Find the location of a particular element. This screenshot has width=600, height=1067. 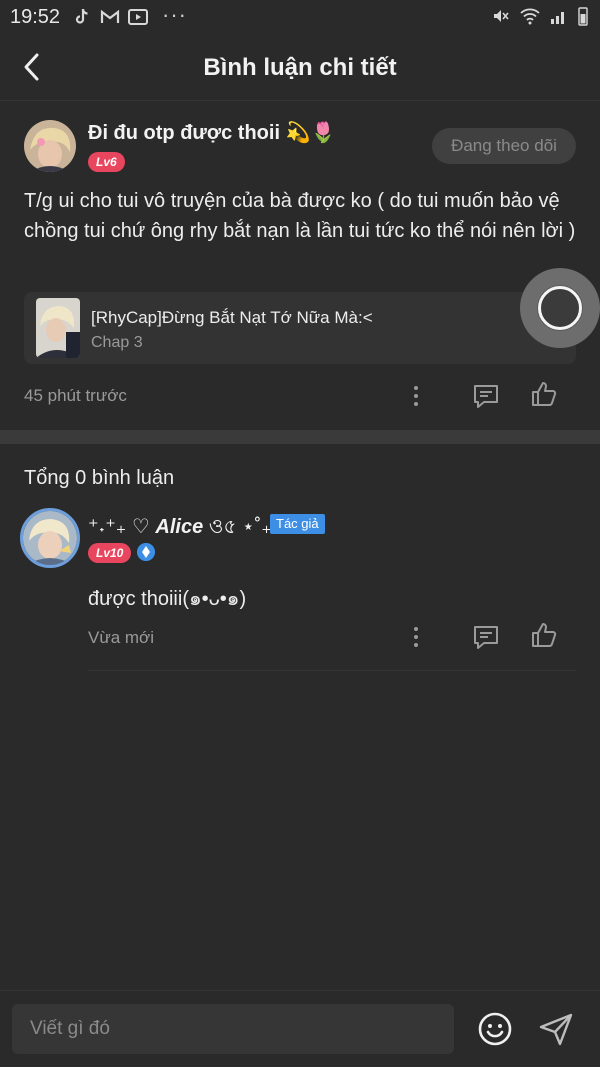

status-bar: 19:52 ··· is located at coordinates (300, 18).